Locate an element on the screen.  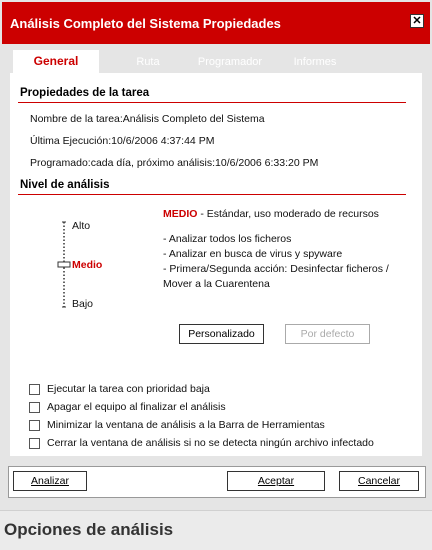
level-slider-thumb is located at coordinates (64, 264).